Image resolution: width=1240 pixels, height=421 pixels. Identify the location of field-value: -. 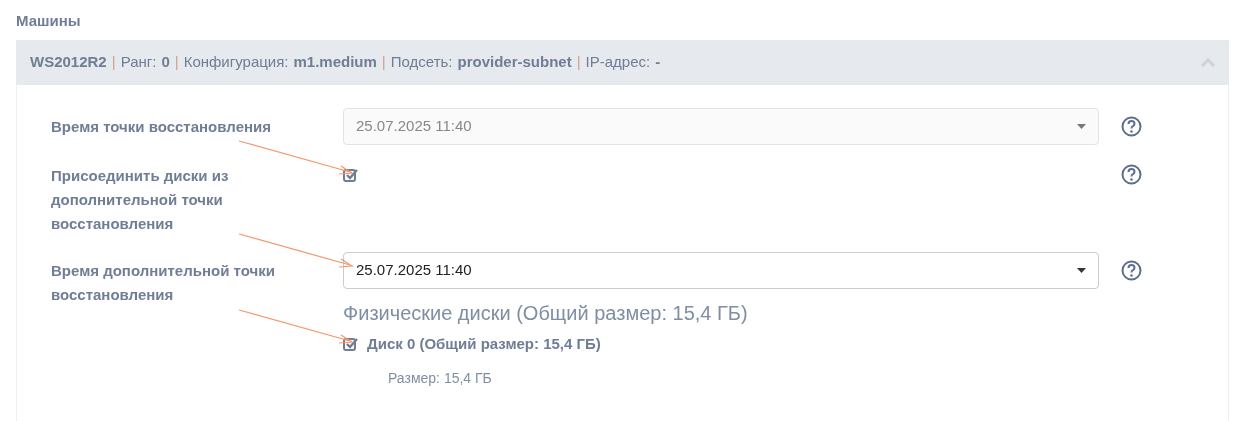
(658, 62).